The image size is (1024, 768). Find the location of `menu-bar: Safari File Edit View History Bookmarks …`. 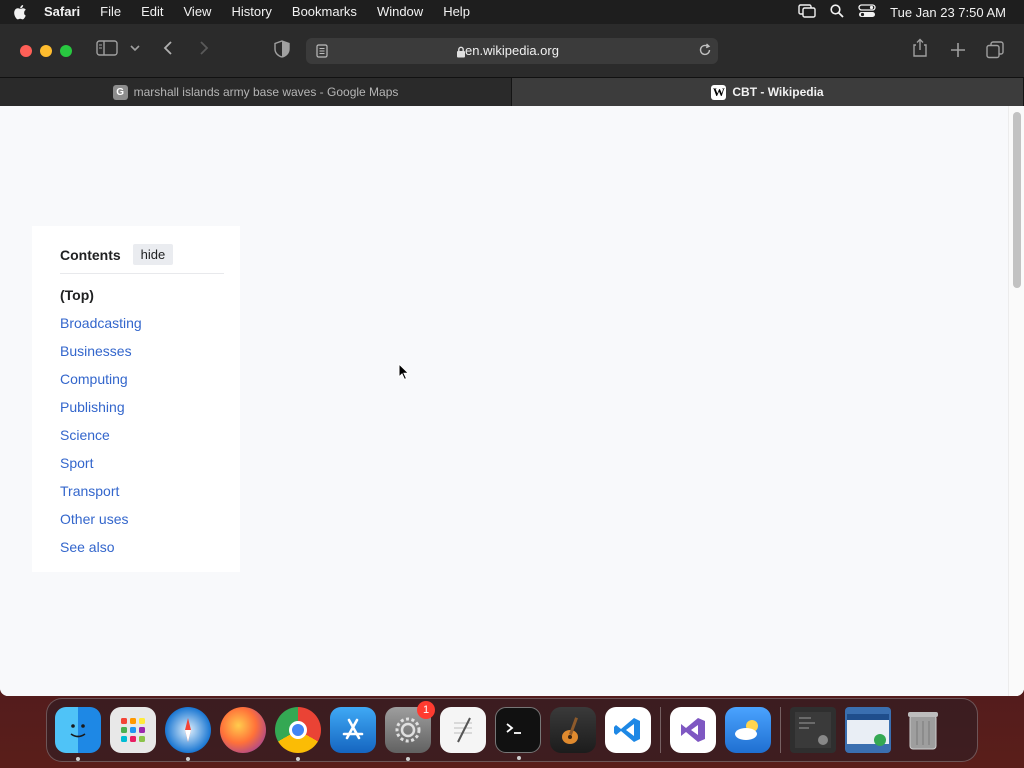

menu-bar: Safari File Edit View History Bookmarks … is located at coordinates (512, 12).